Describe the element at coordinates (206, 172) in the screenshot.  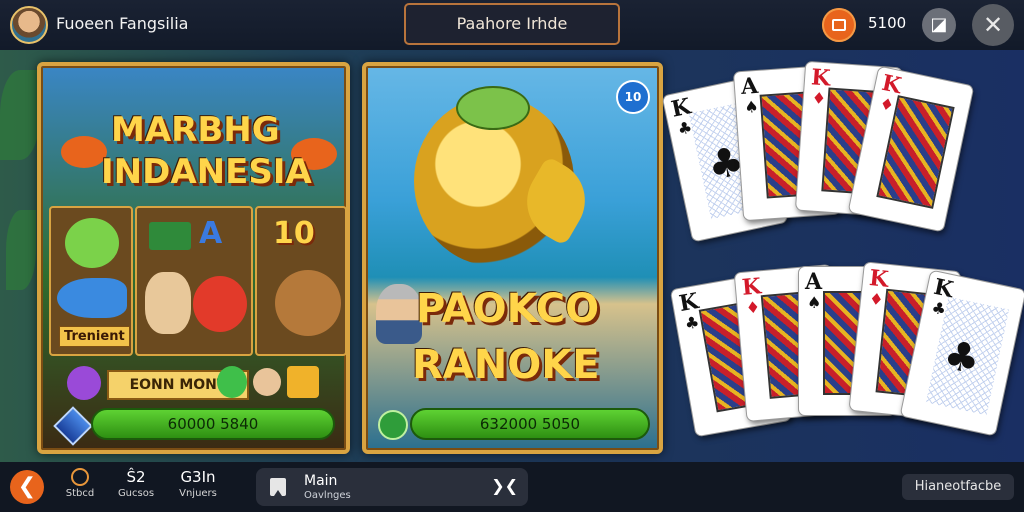
I see `game-title-line2: INDANESIA` at that location.